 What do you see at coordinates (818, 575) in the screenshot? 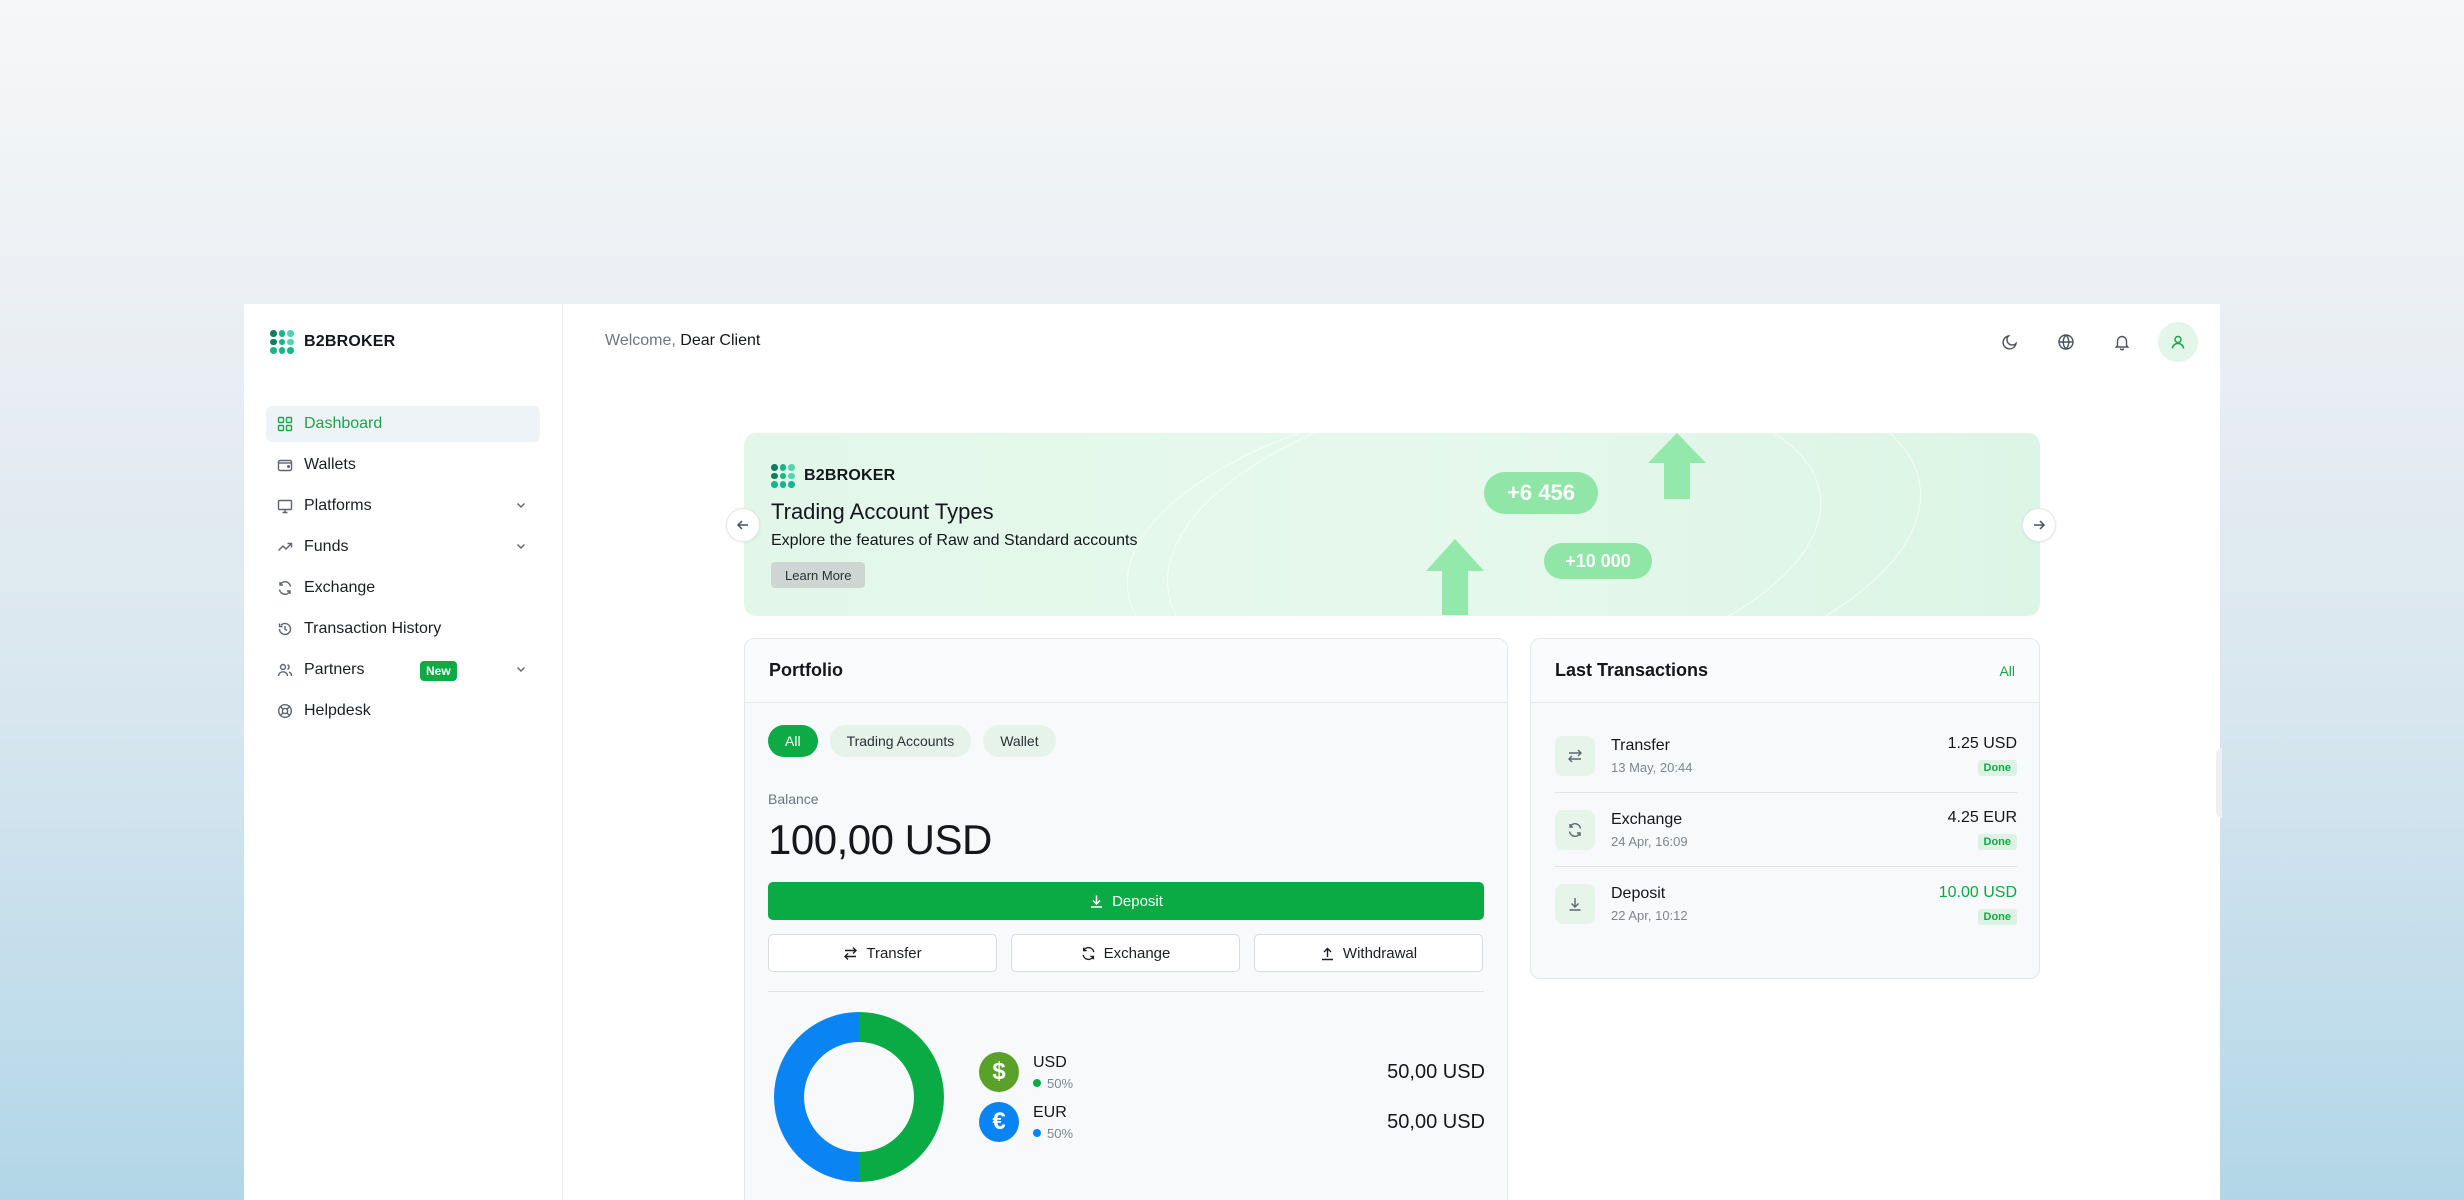
I see `learn-more-button: Learn More` at bounding box center [818, 575].